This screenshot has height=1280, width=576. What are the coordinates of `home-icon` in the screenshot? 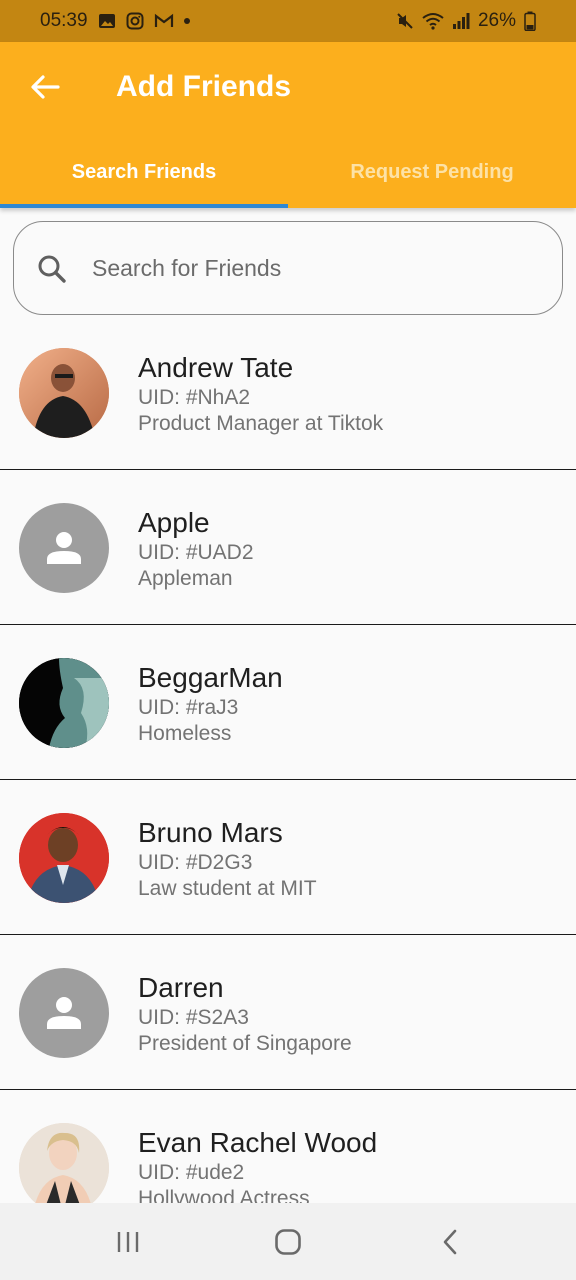 It's located at (288, 1242).